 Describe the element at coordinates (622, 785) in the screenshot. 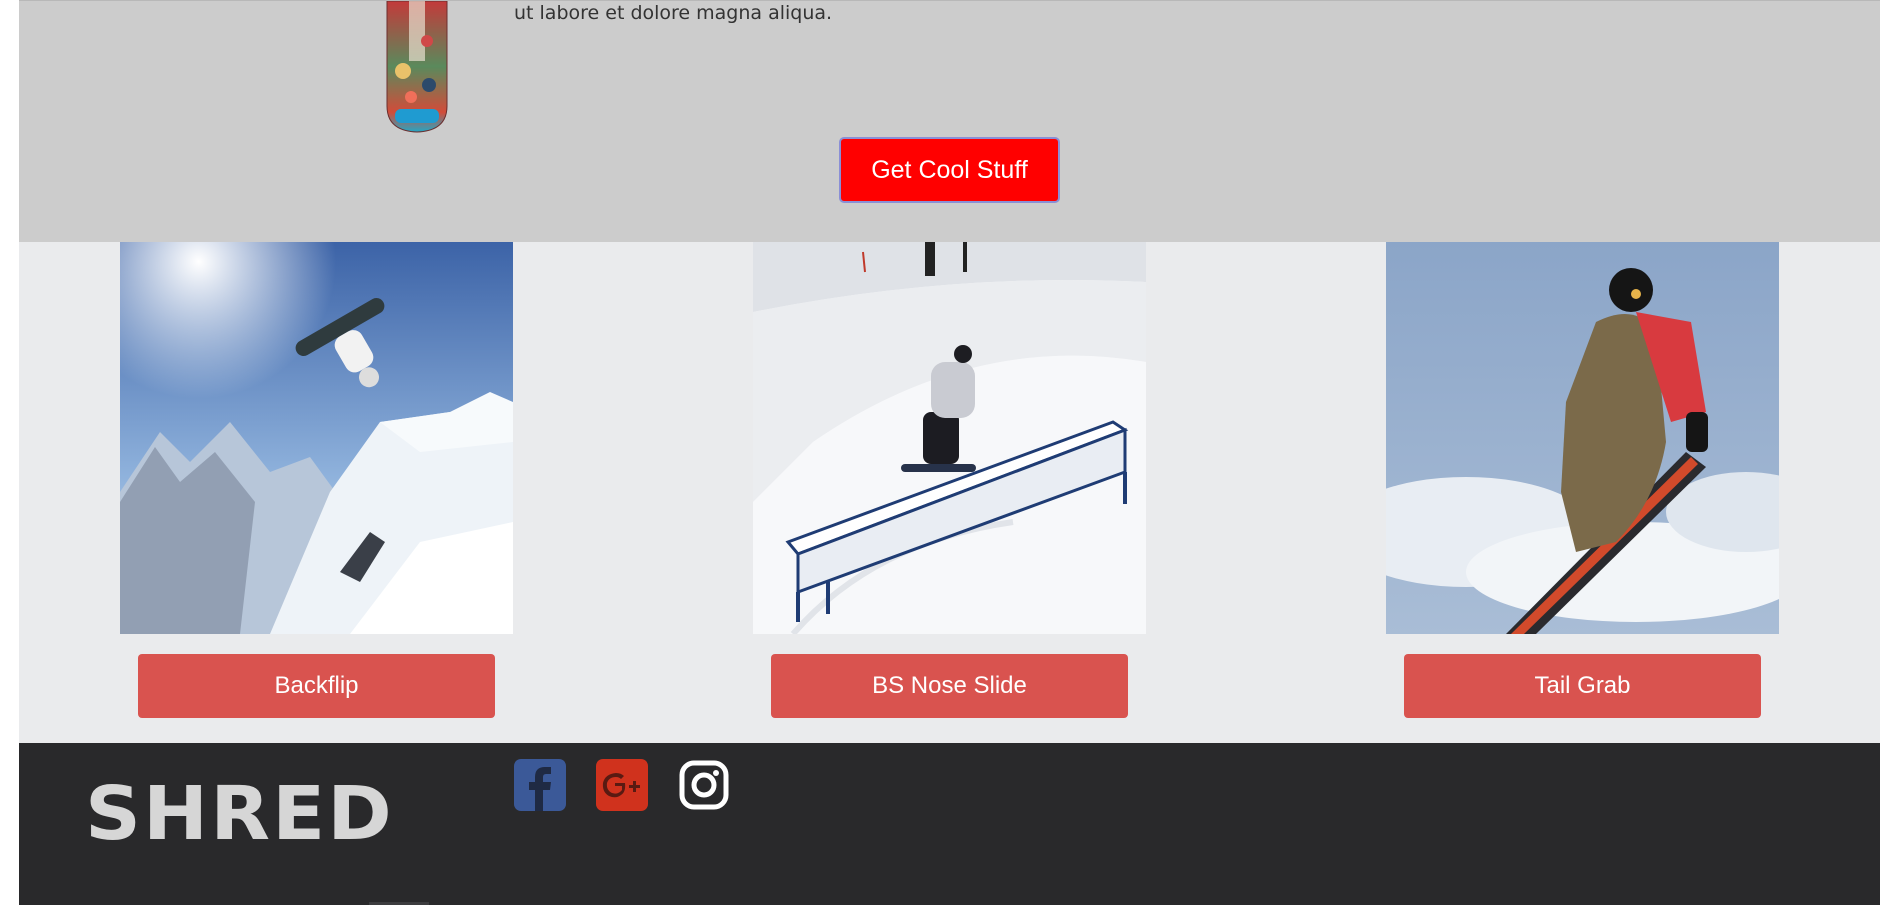

I see `google-plus-icon` at that location.